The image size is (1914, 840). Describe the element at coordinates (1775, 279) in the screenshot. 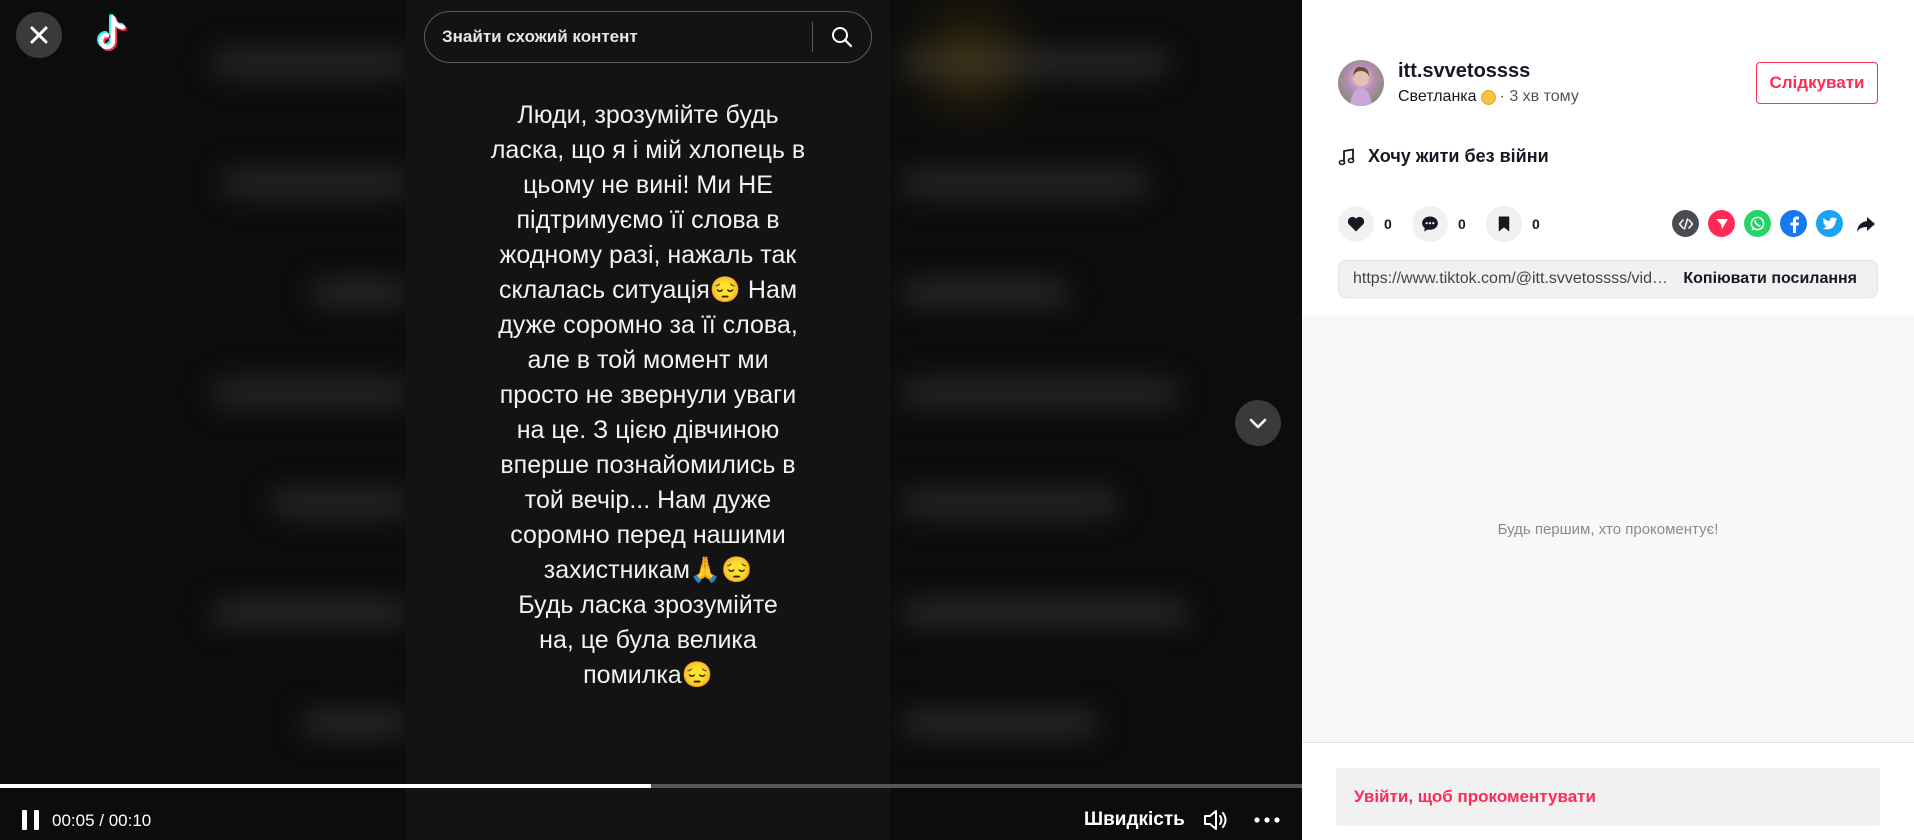

I see `copy-link-button: Копіювати посилання` at that location.